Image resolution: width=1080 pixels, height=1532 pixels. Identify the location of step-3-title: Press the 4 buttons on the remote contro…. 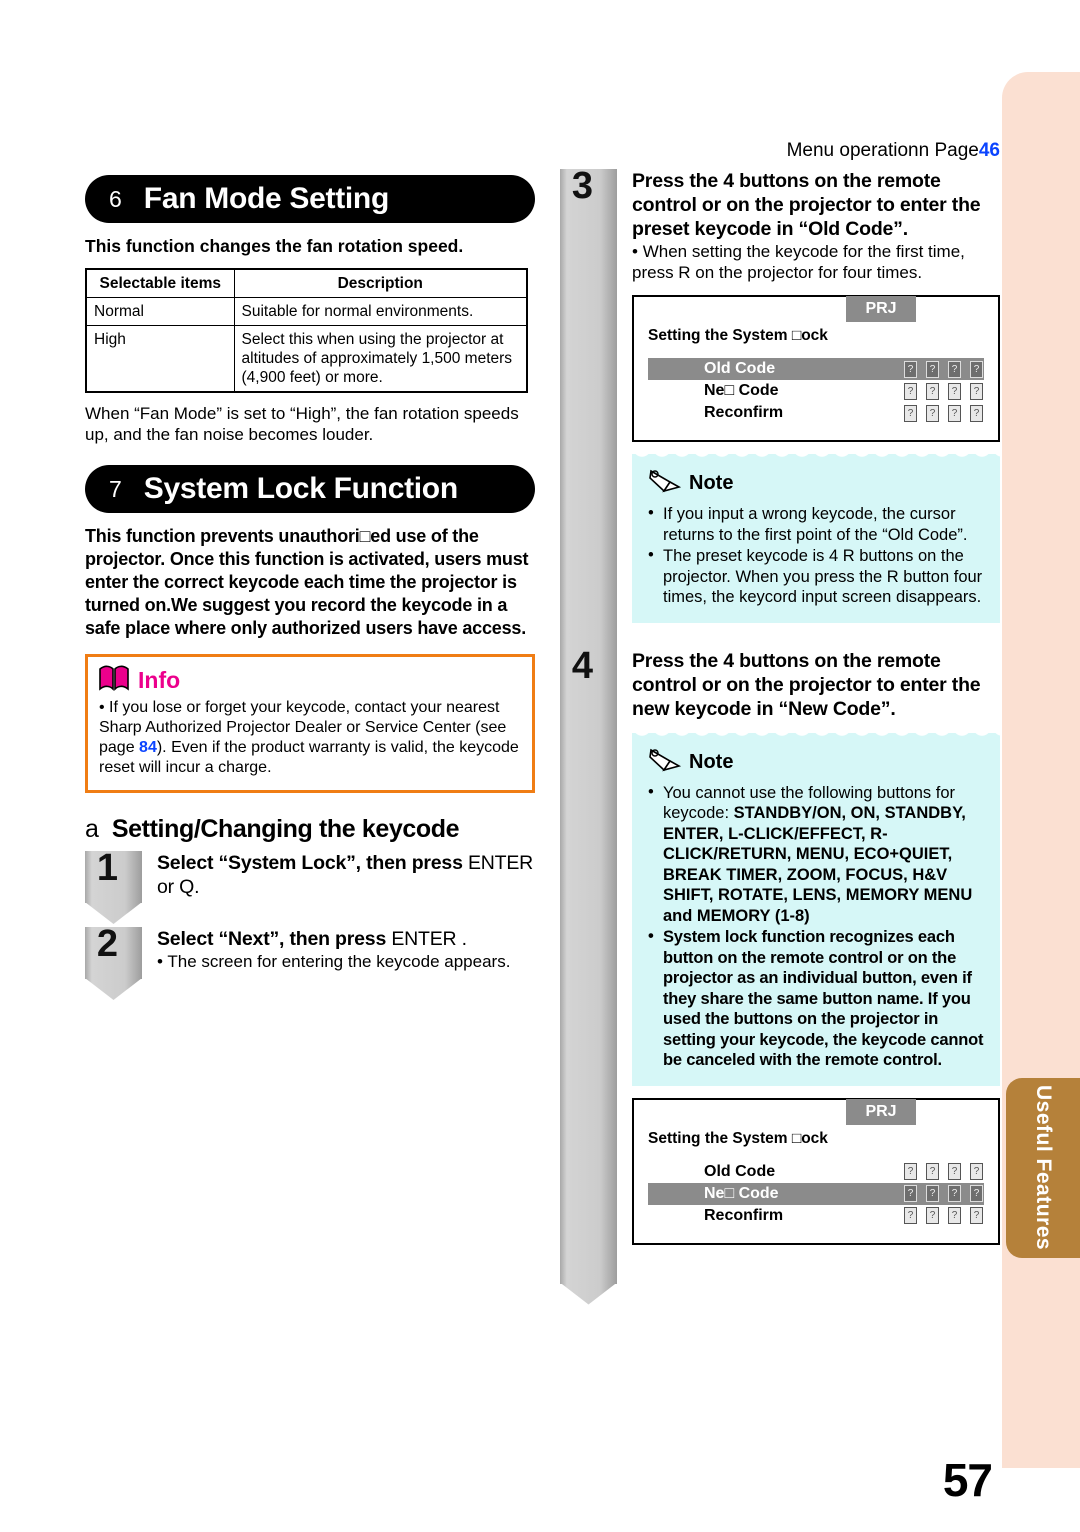
(806, 205).